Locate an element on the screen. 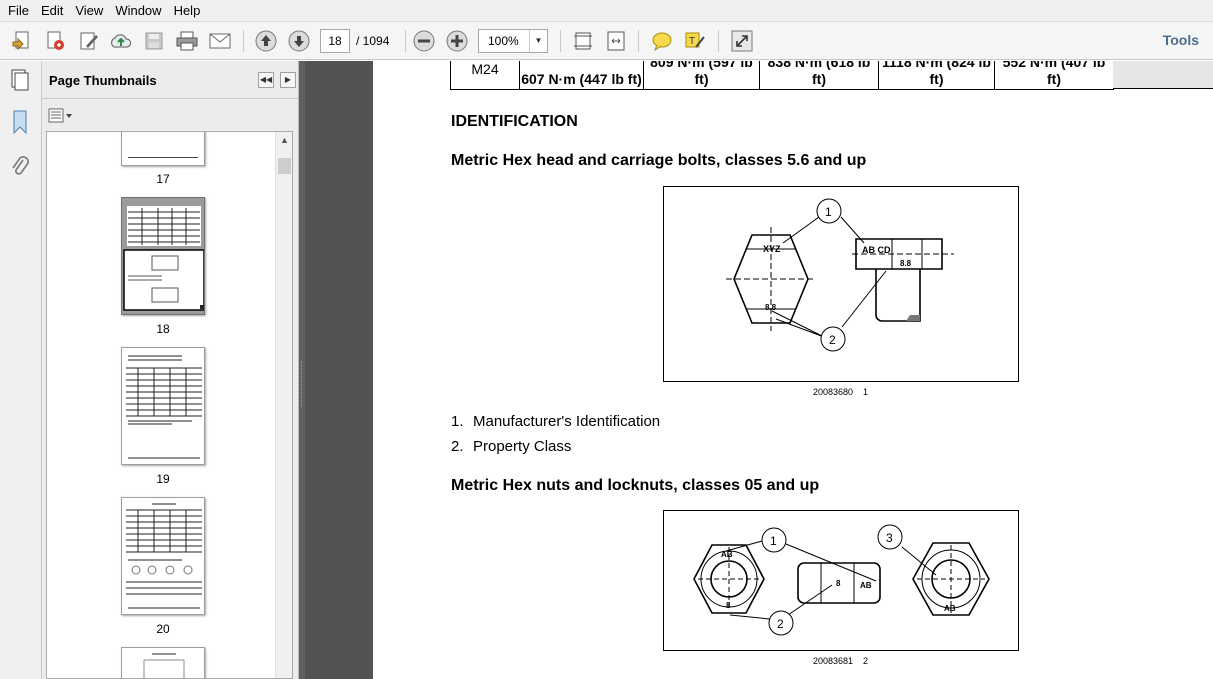  page-number-input: 18 is located at coordinates (335, 41).